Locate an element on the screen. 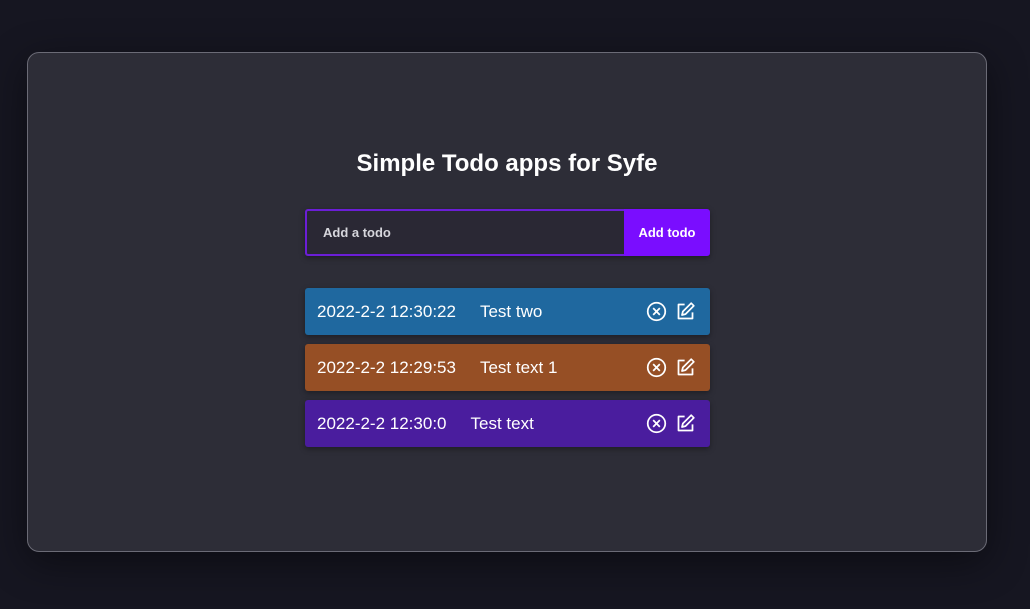 The height and width of the screenshot is (609, 1030). todo-text: Test text 1 is located at coordinates (518, 367).